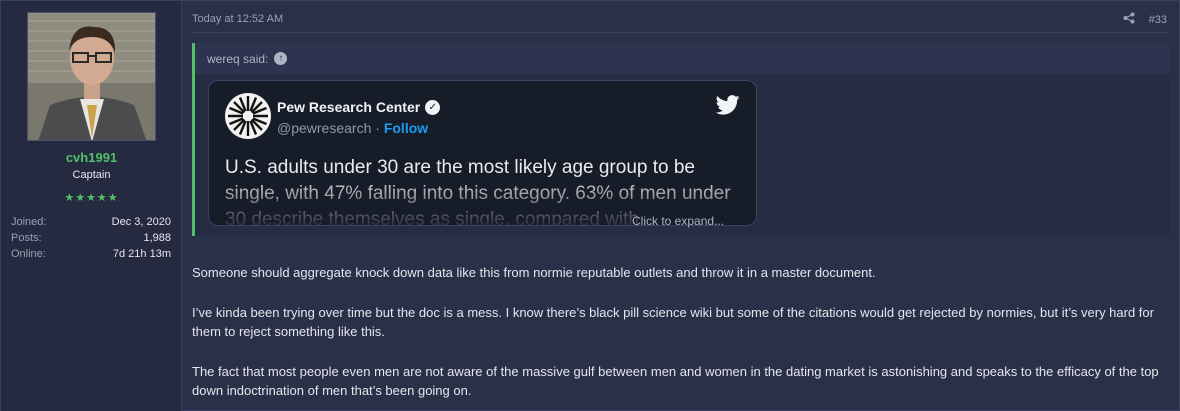 This screenshot has width=1180, height=411. Describe the element at coordinates (433, 107) in the screenshot. I see `verified-badge-icon: ✓` at that location.